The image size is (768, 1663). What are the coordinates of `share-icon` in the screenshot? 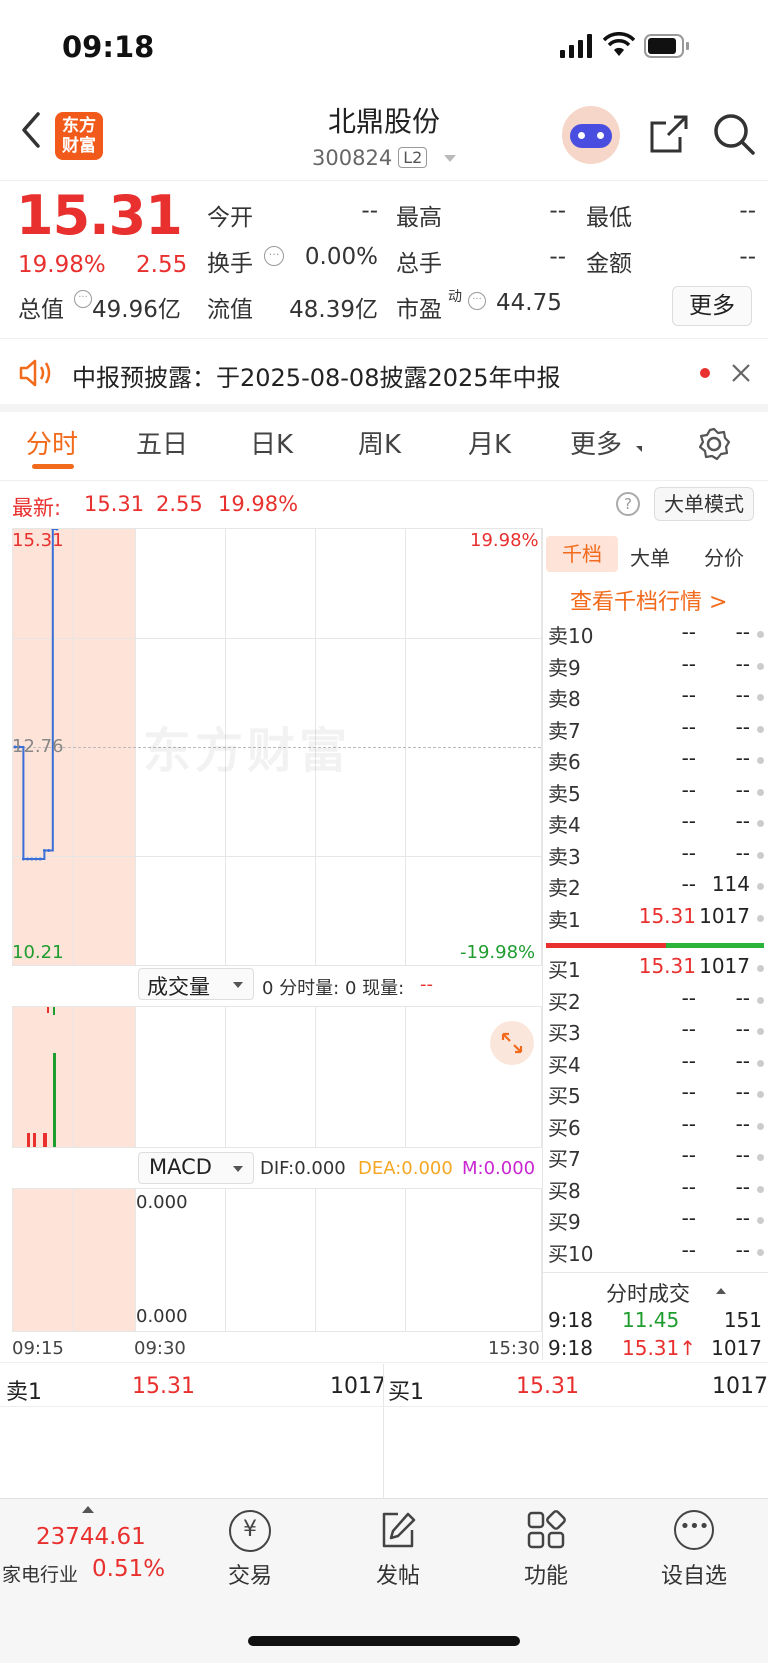 It's located at (669, 134).